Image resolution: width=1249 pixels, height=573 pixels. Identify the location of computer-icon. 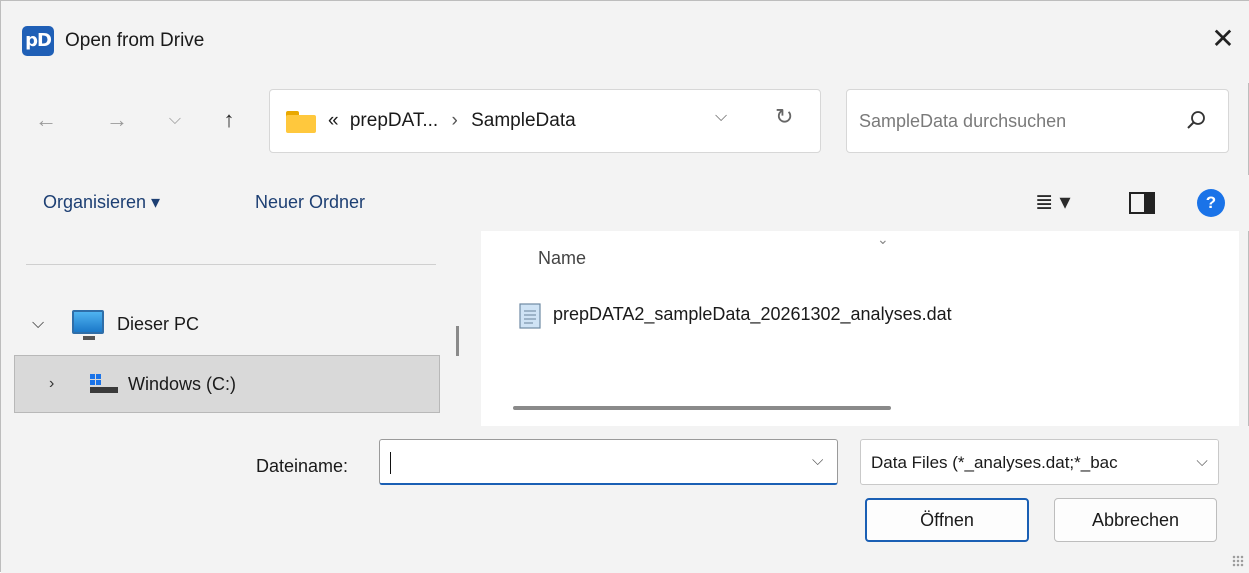
(88, 325).